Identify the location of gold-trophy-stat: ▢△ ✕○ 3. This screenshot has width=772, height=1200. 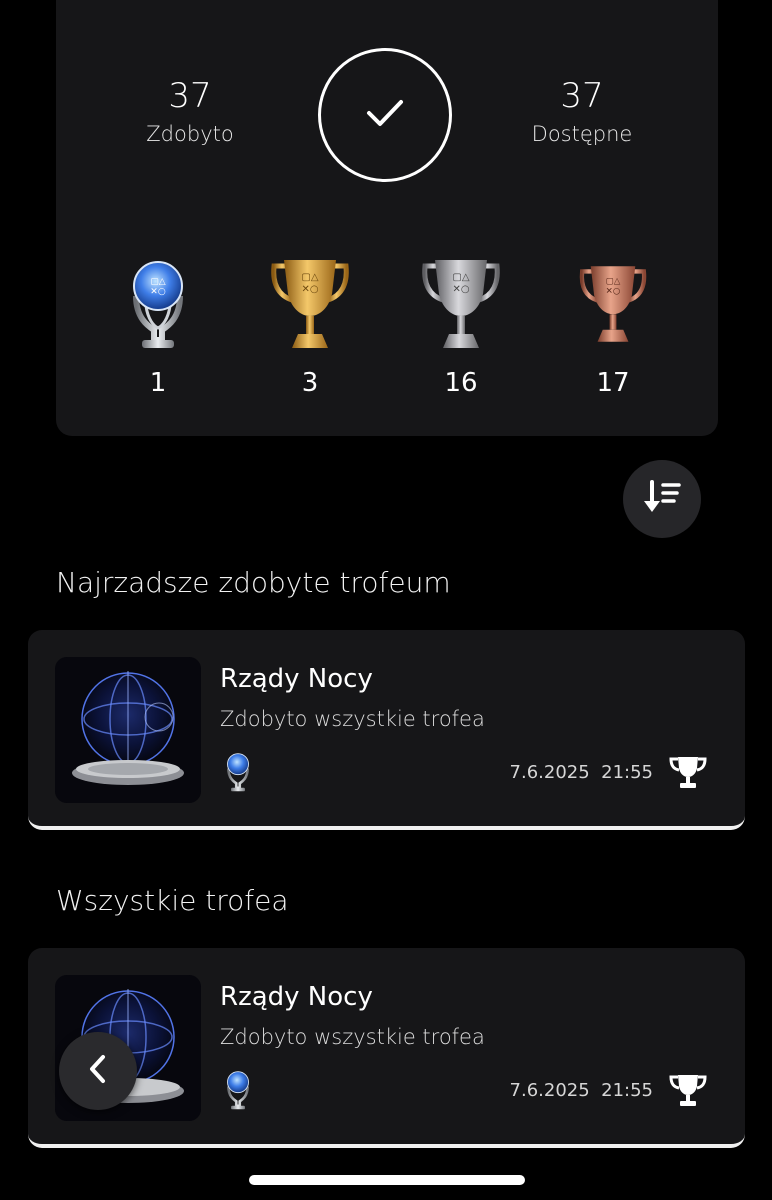
(310, 327).